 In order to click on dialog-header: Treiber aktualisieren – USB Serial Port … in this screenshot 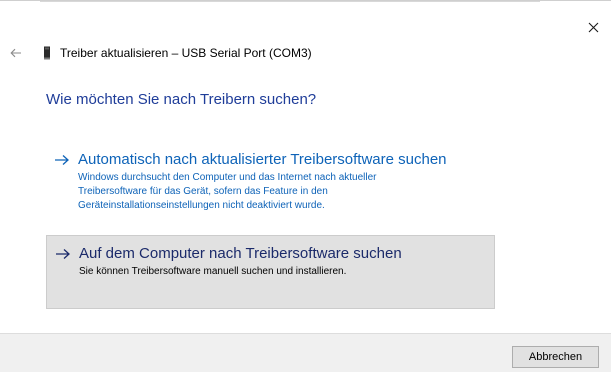, I will do `click(156, 53)`.